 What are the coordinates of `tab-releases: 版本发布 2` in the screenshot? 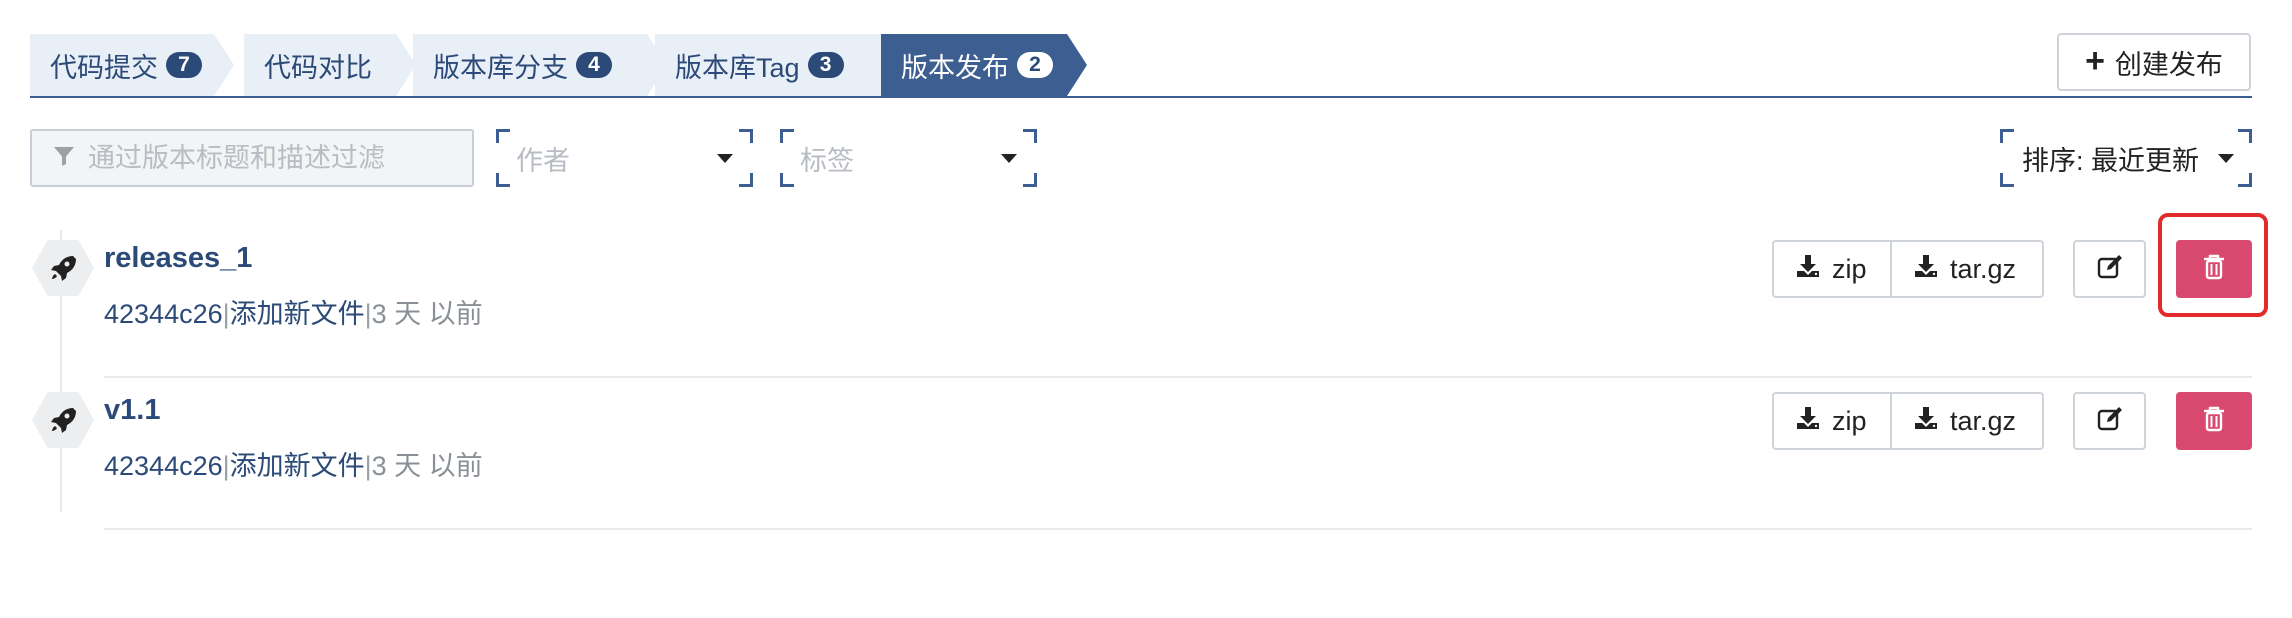 It's located at (984, 65).